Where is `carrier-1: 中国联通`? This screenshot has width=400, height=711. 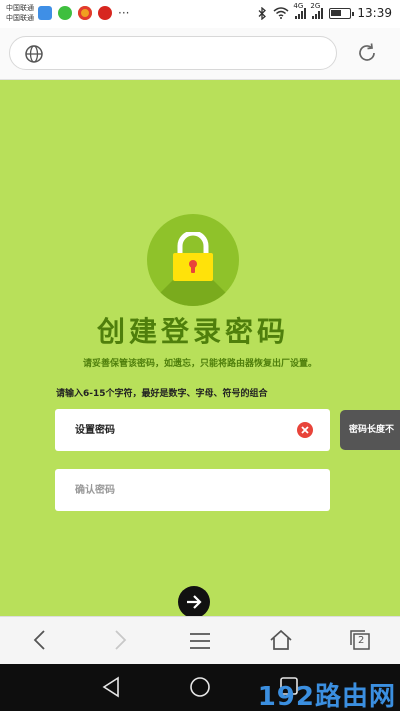 carrier-1: 中国联通 is located at coordinates (20, 8).